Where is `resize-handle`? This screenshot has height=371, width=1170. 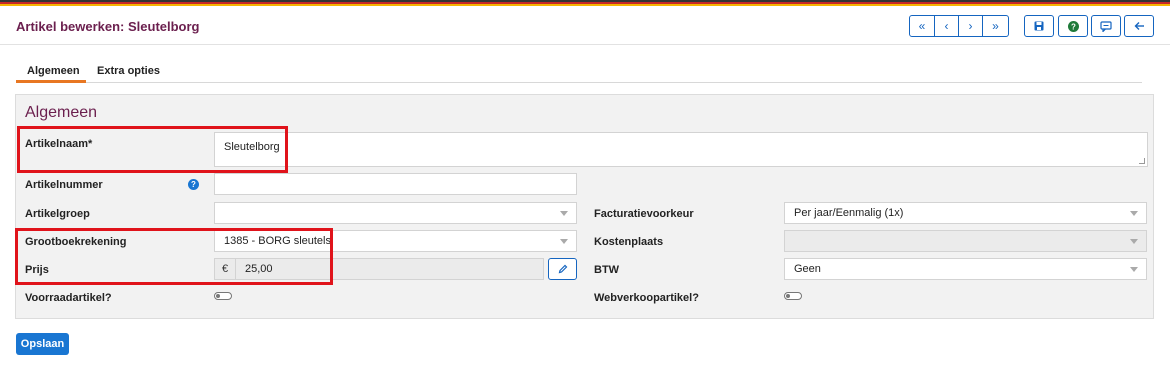 resize-handle is located at coordinates (1142, 161).